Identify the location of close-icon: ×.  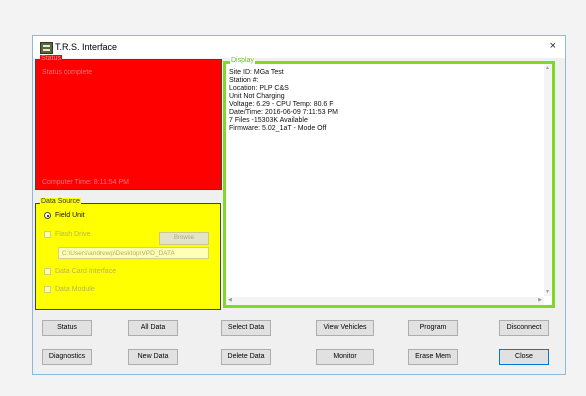
(553, 46).